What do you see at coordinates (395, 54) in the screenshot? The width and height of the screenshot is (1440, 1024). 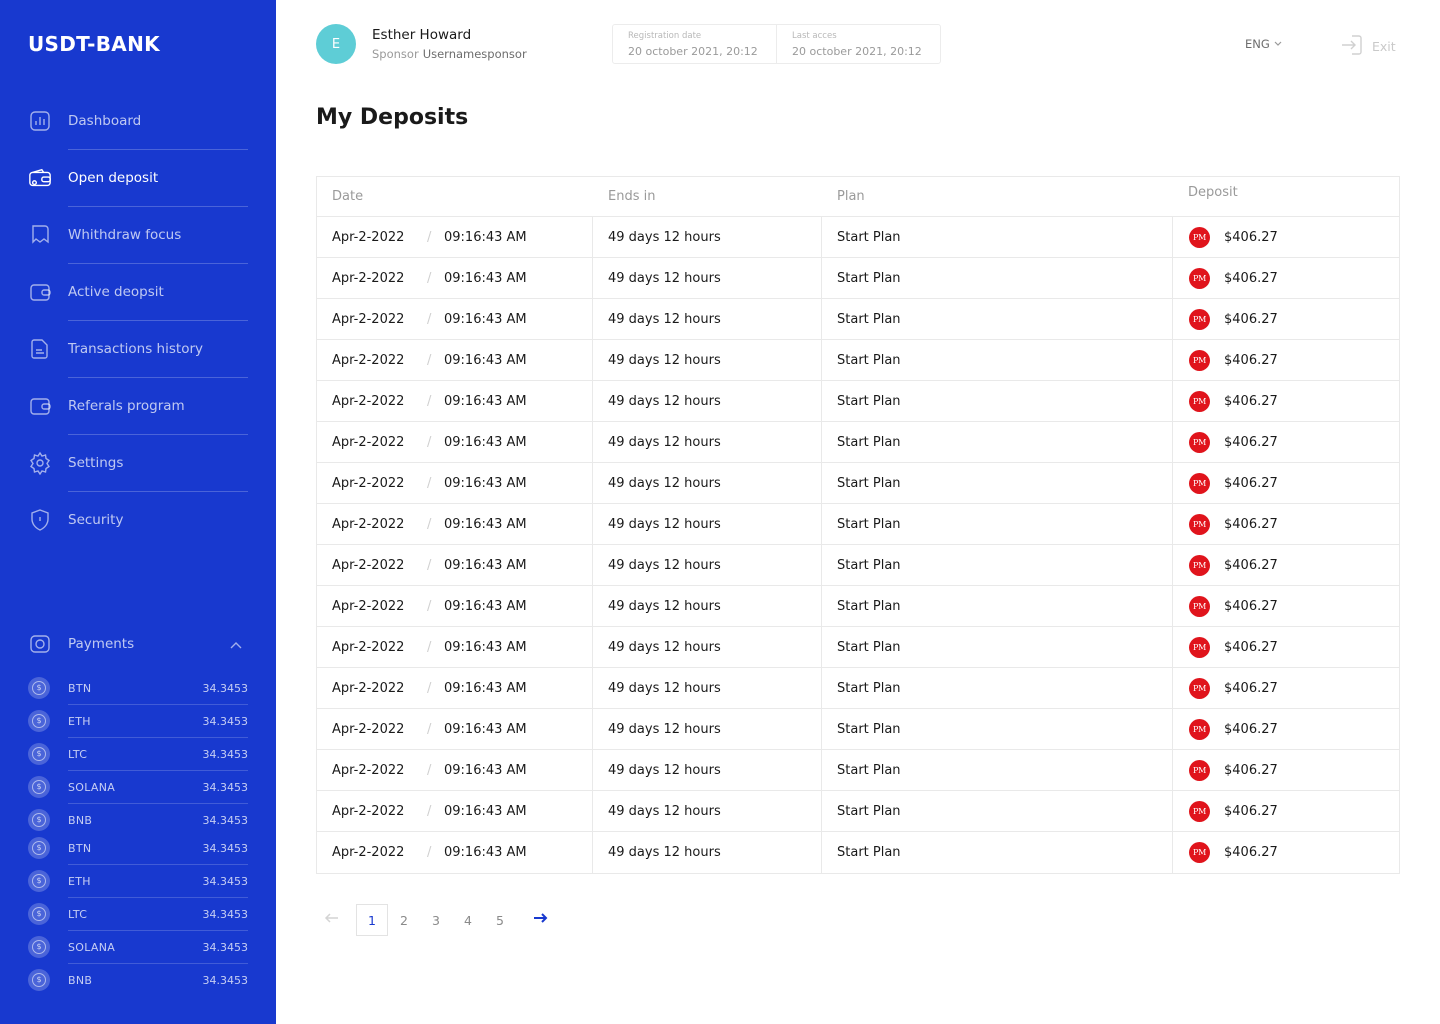 I see `sponsor-label: Sponsor` at bounding box center [395, 54].